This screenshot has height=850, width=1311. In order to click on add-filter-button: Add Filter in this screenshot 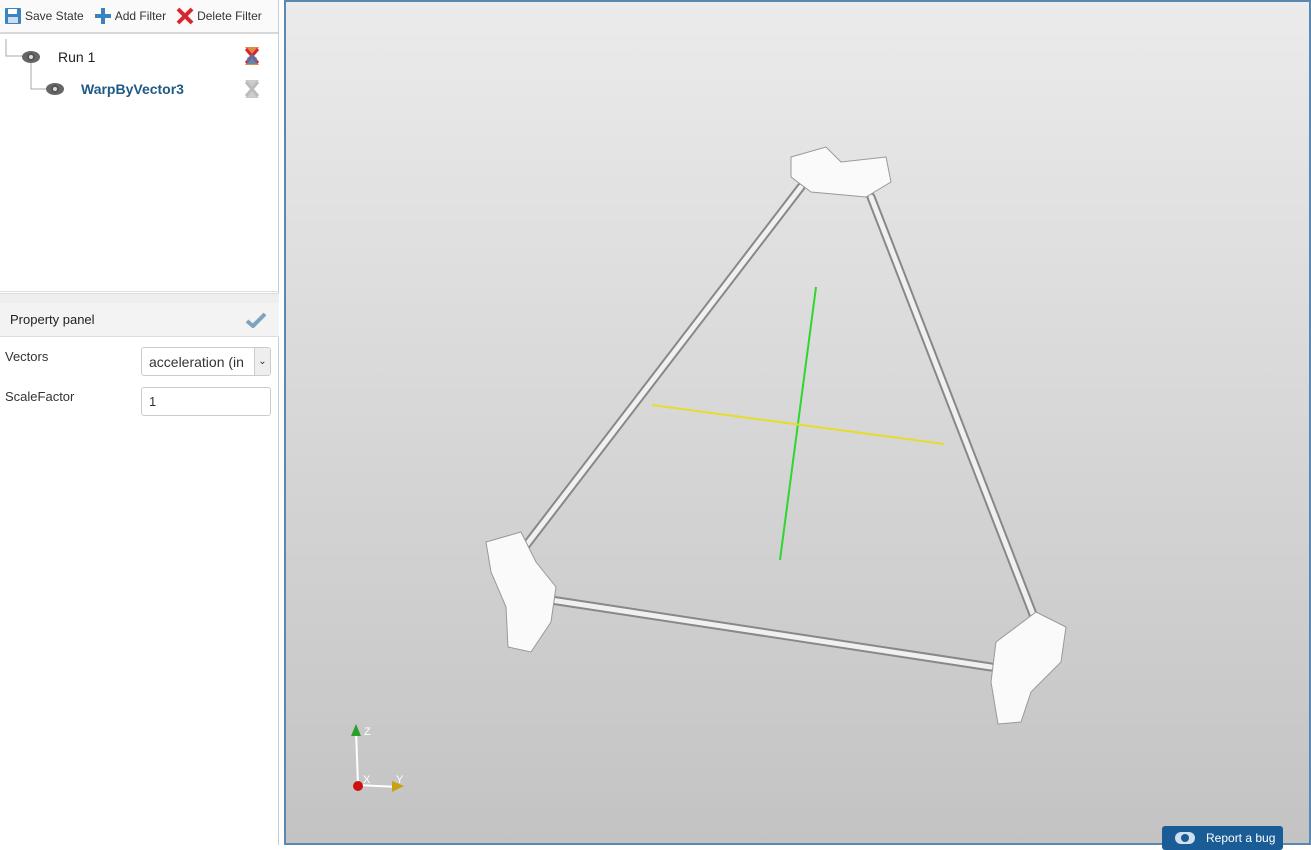, I will do `click(130, 16)`.